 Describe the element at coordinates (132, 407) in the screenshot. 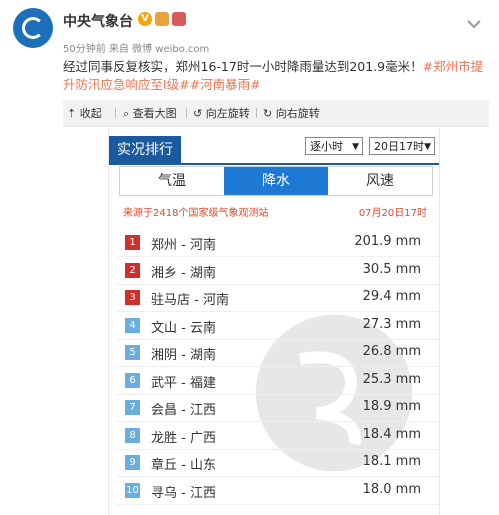

I see `rank-number: 7` at that location.